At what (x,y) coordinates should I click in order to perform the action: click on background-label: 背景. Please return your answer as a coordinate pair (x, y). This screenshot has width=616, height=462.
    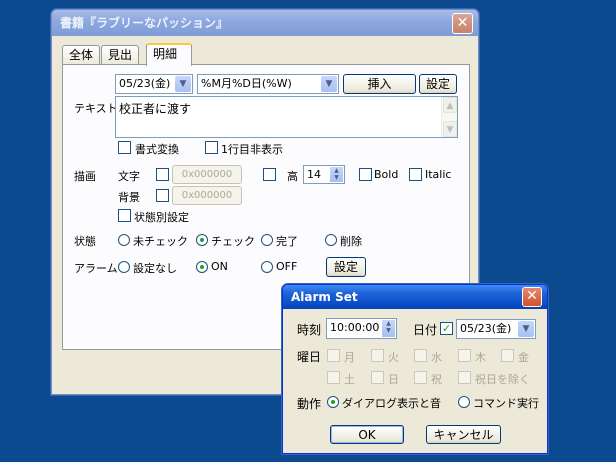
    Looking at the image, I should click on (129, 197).